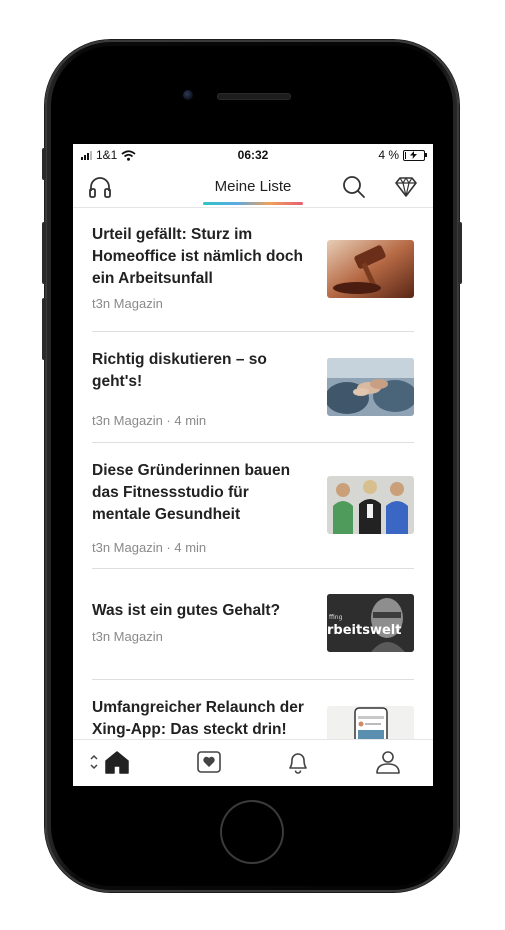 The image size is (505, 930). Describe the element at coordinates (388, 155) in the screenshot. I see `battery-percent: 4 %` at that location.